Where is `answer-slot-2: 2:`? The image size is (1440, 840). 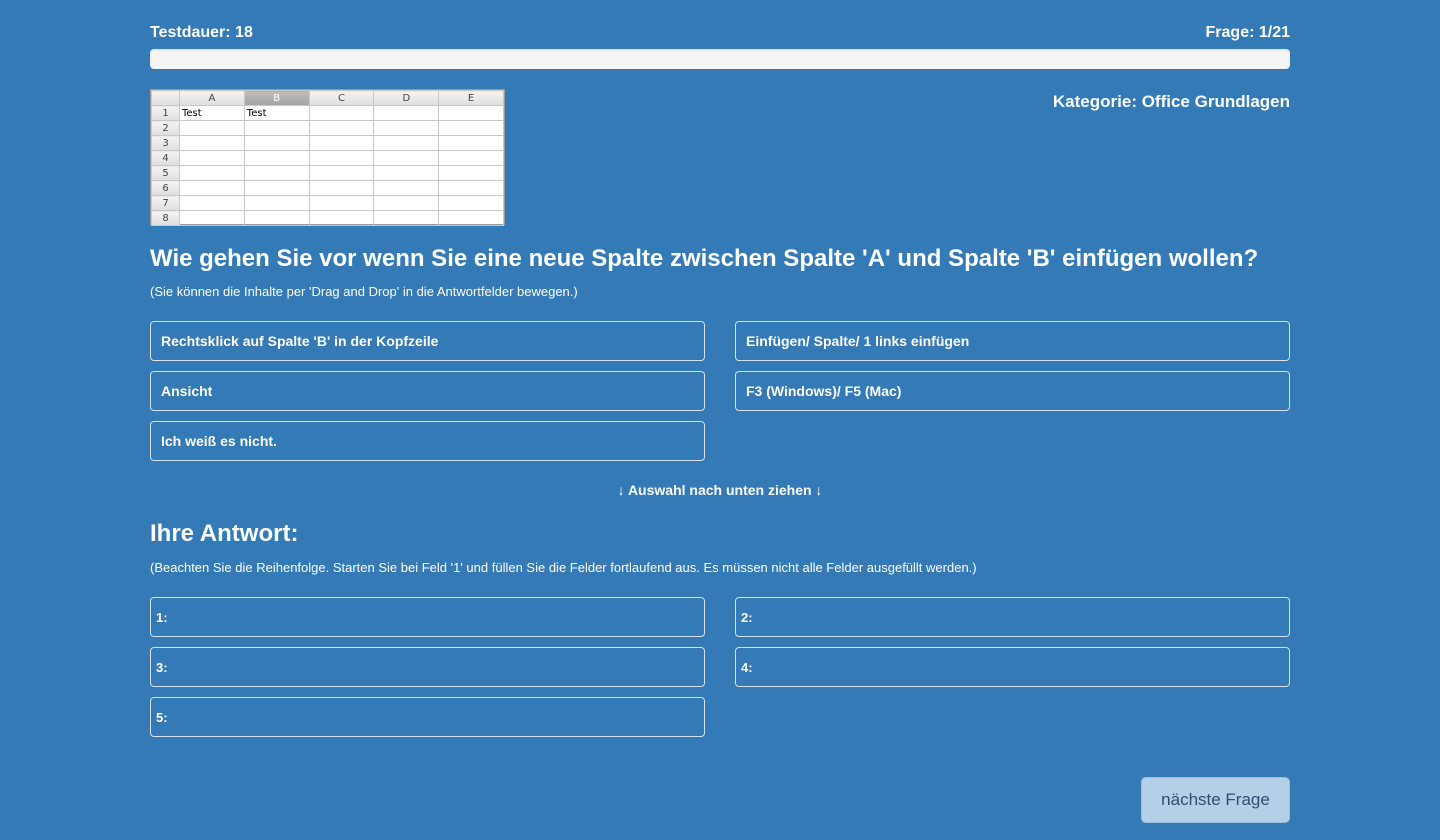
answer-slot-2: 2: is located at coordinates (1012, 617).